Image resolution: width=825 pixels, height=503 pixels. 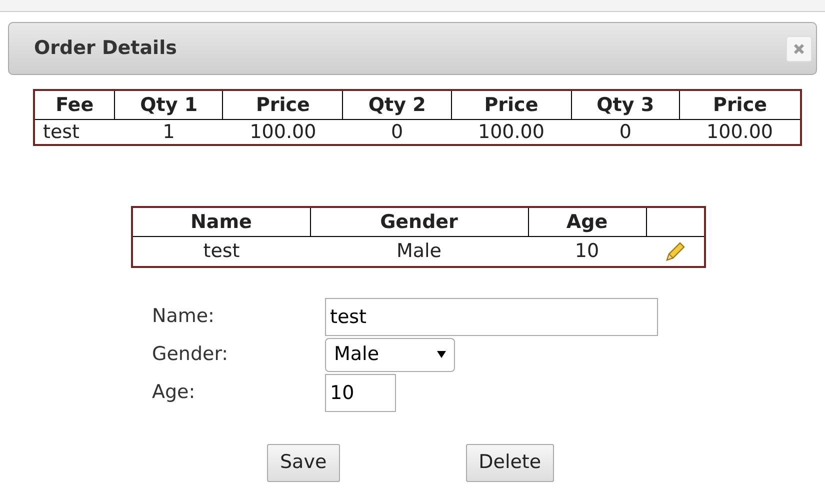 What do you see at coordinates (419, 251) in the screenshot?
I see `table-cell: Male` at bounding box center [419, 251].